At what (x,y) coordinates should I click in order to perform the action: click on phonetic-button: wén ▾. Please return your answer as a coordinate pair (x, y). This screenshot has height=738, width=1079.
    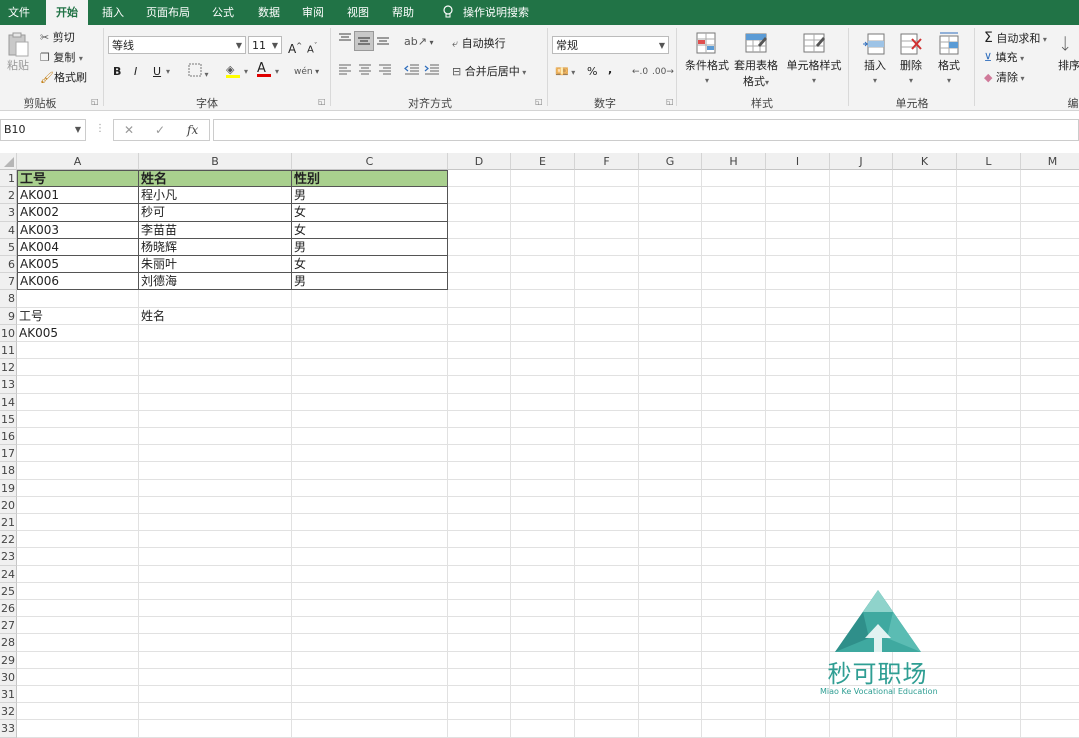
    Looking at the image, I should click on (306, 72).